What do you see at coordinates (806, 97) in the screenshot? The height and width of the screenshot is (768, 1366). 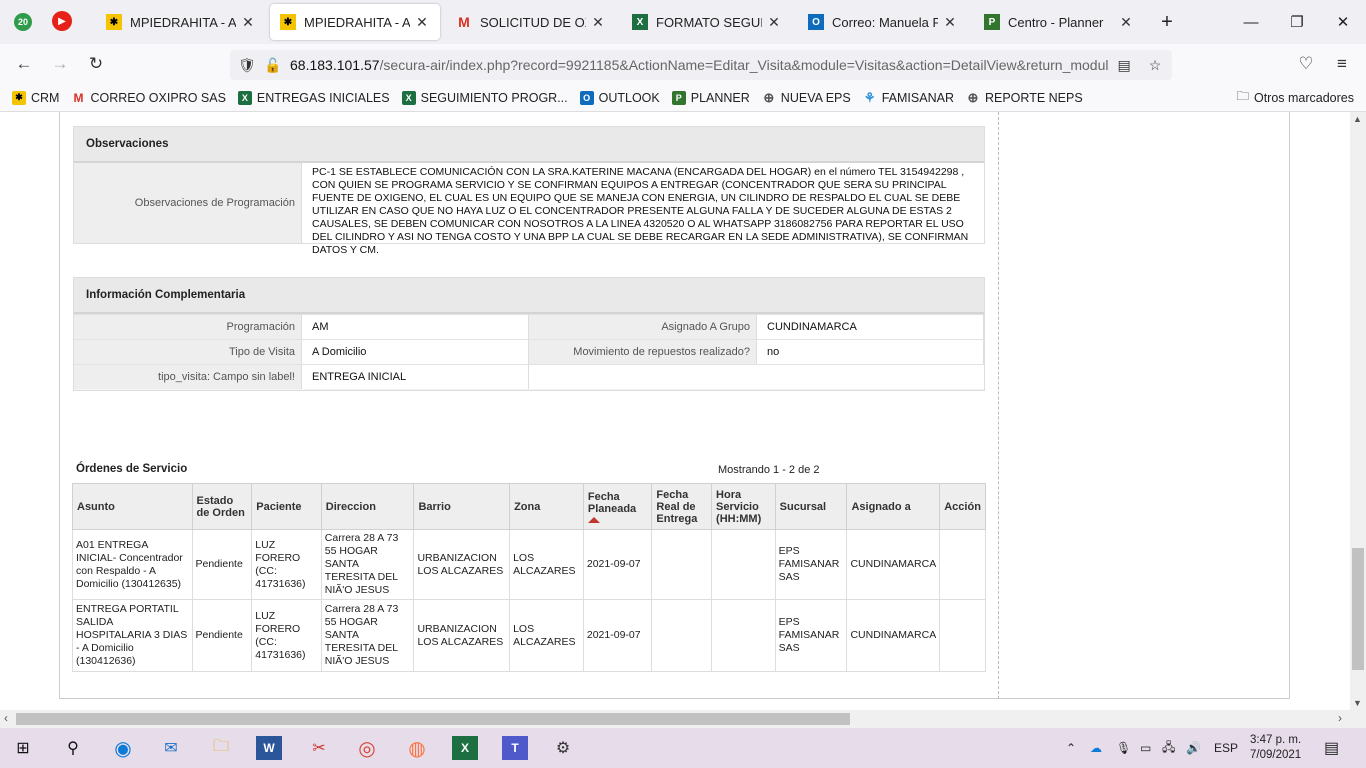 I see `bookmark-nueva-eps: ⊕ NUEVA EPS` at bounding box center [806, 97].